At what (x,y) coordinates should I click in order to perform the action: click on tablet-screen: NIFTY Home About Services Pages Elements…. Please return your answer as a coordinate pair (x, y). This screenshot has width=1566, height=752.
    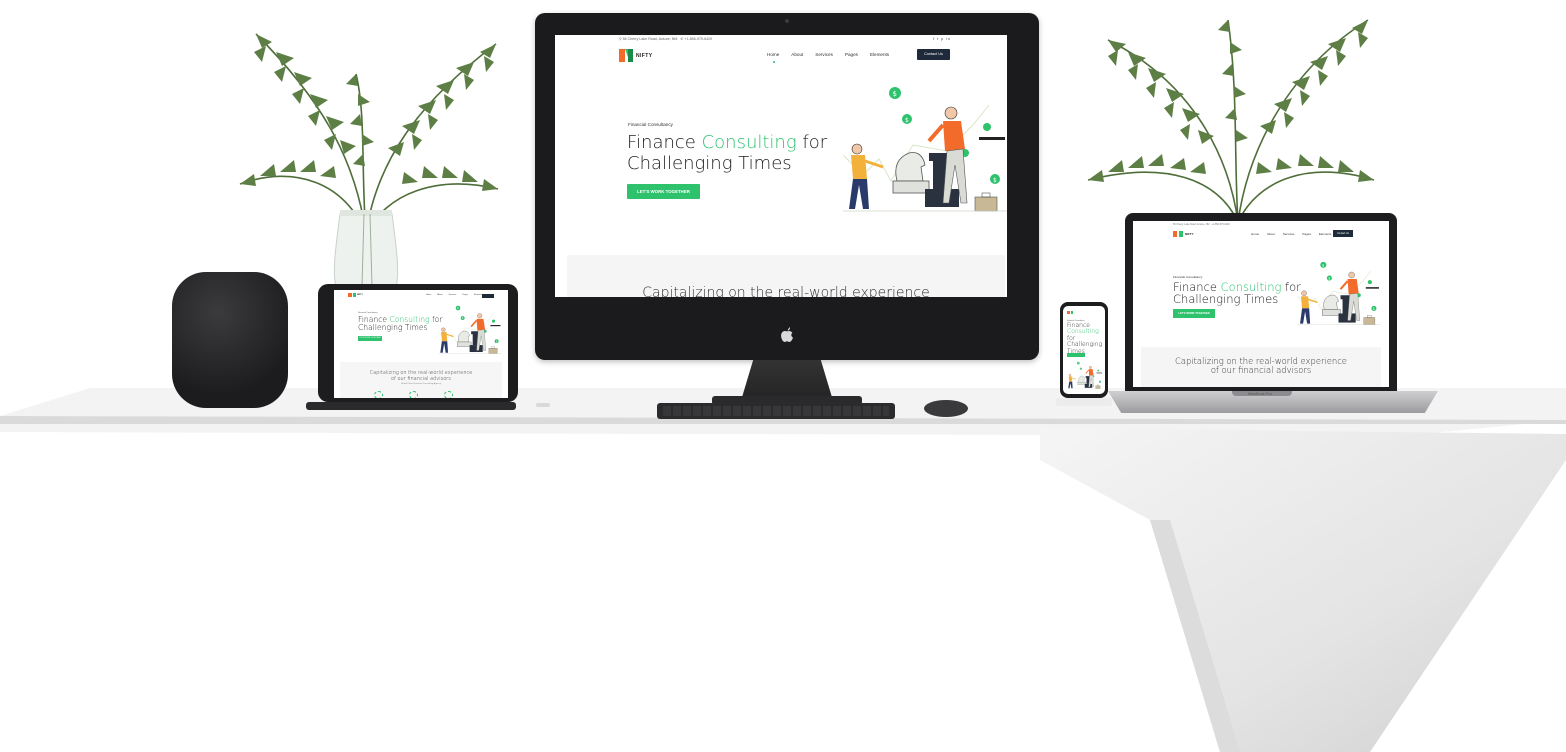
    Looking at the image, I should click on (421, 344).